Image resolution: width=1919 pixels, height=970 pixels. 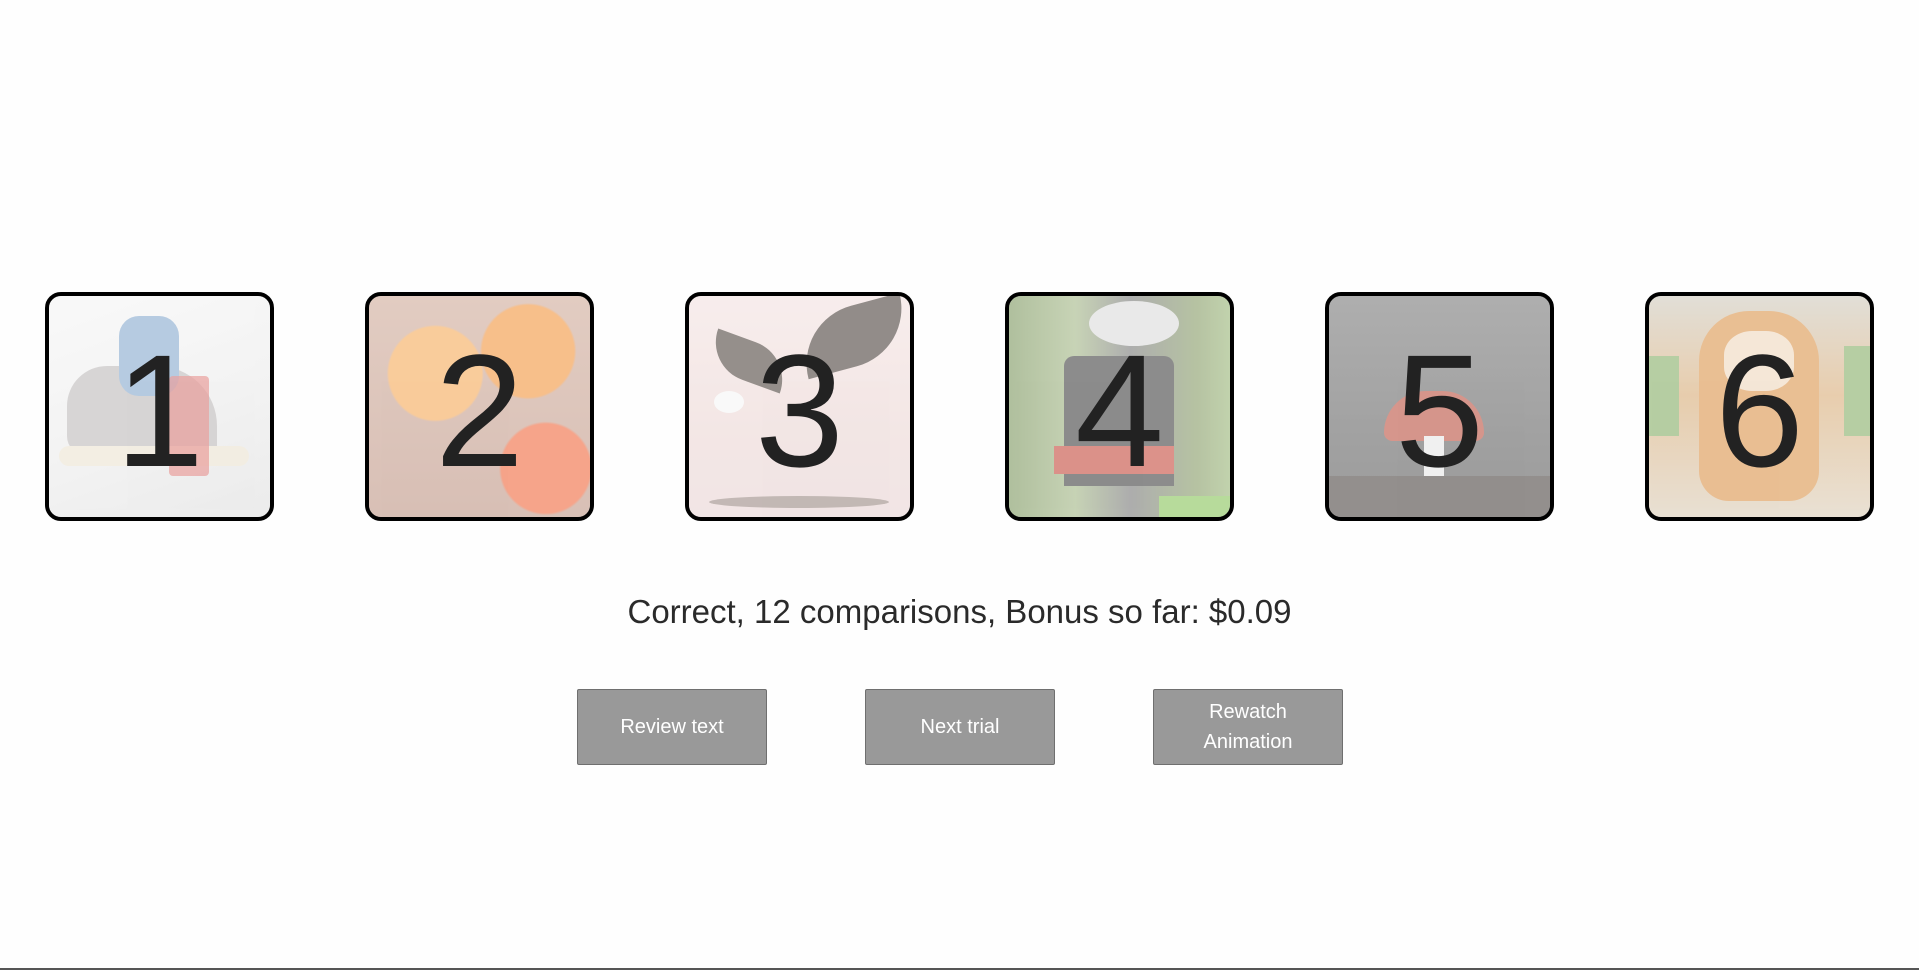 I want to click on image-card-4: 4, so click(x=1119, y=406).